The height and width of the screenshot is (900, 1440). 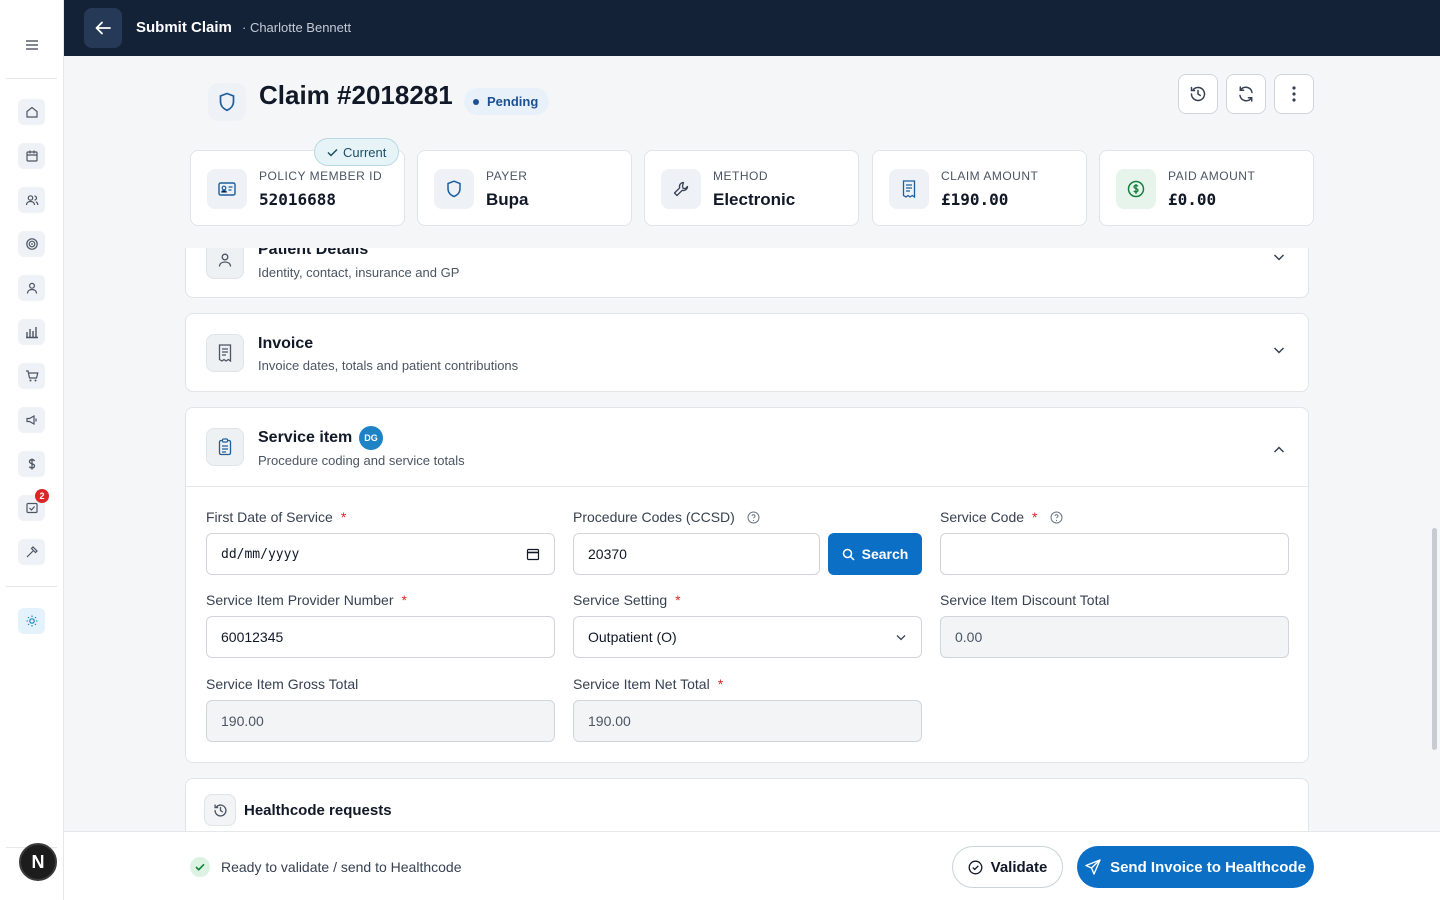 I want to click on first-date-label: First Date of Service *, so click(x=276, y=517).